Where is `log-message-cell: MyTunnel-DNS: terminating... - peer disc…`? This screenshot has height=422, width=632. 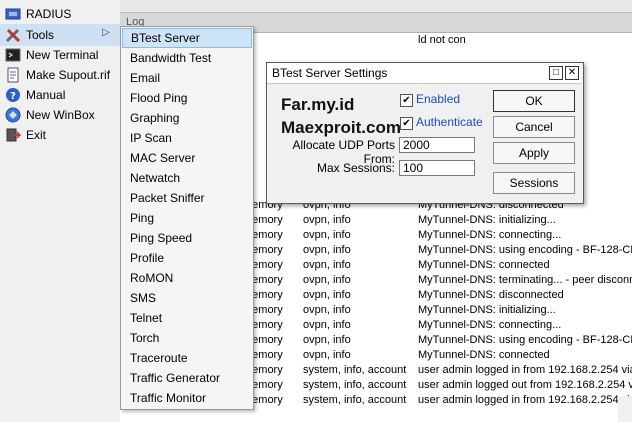 log-message-cell: MyTunnel-DNS: terminating... - peer disc… is located at coordinates (525, 280).